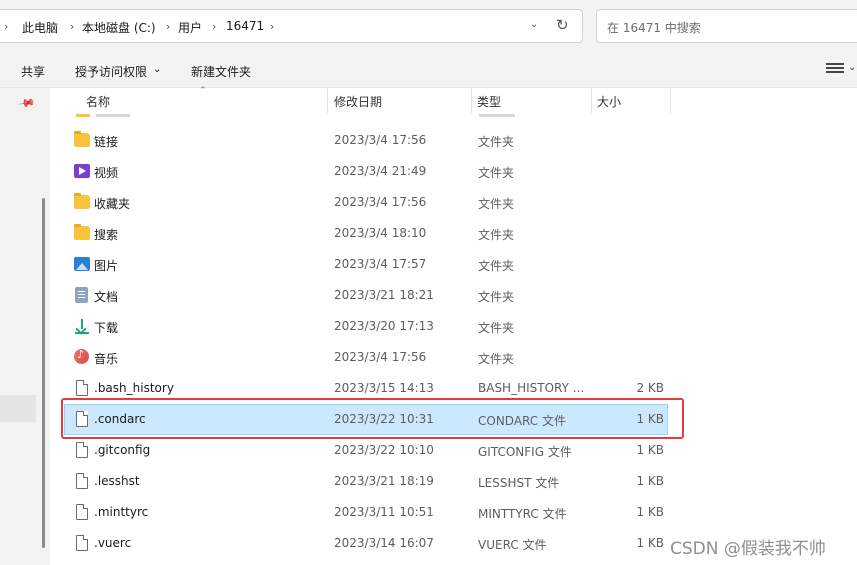 This screenshot has width=857, height=565. I want to click on list-item: 图片 2023/3/4 17:57 文件夹, so click(366, 264).